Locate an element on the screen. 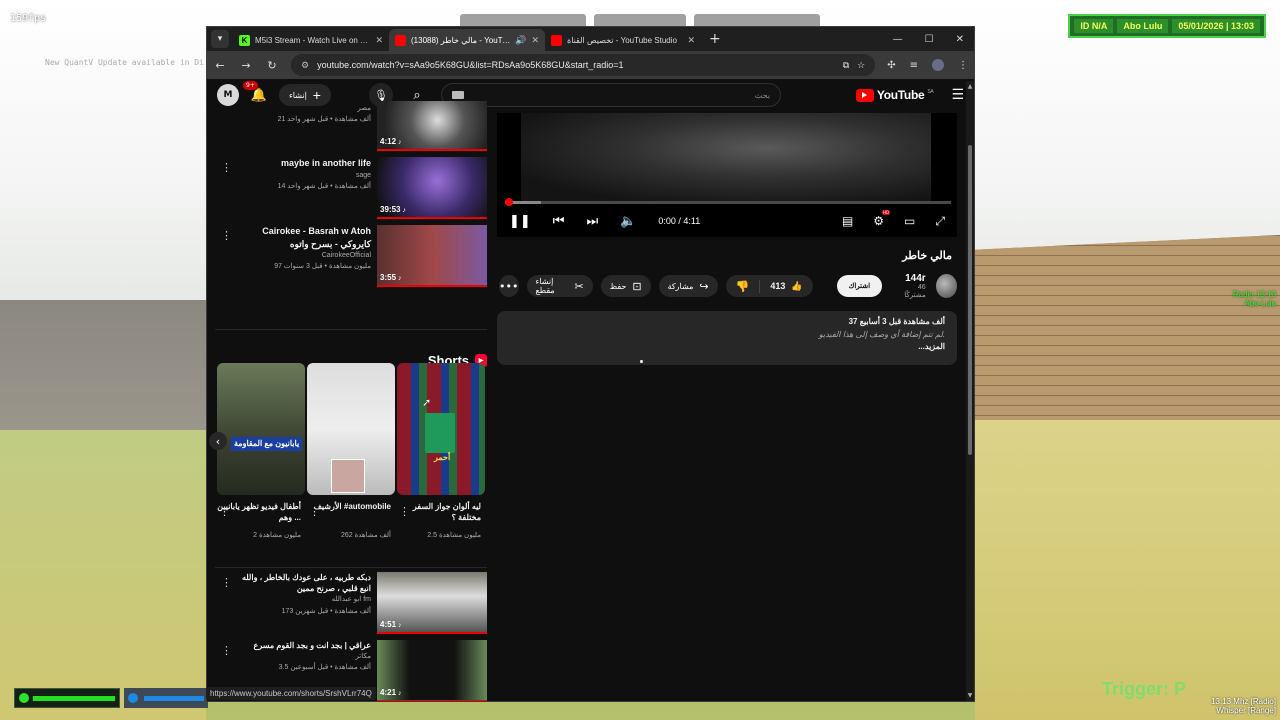  youtube-icon is located at coordinates (400, 40).